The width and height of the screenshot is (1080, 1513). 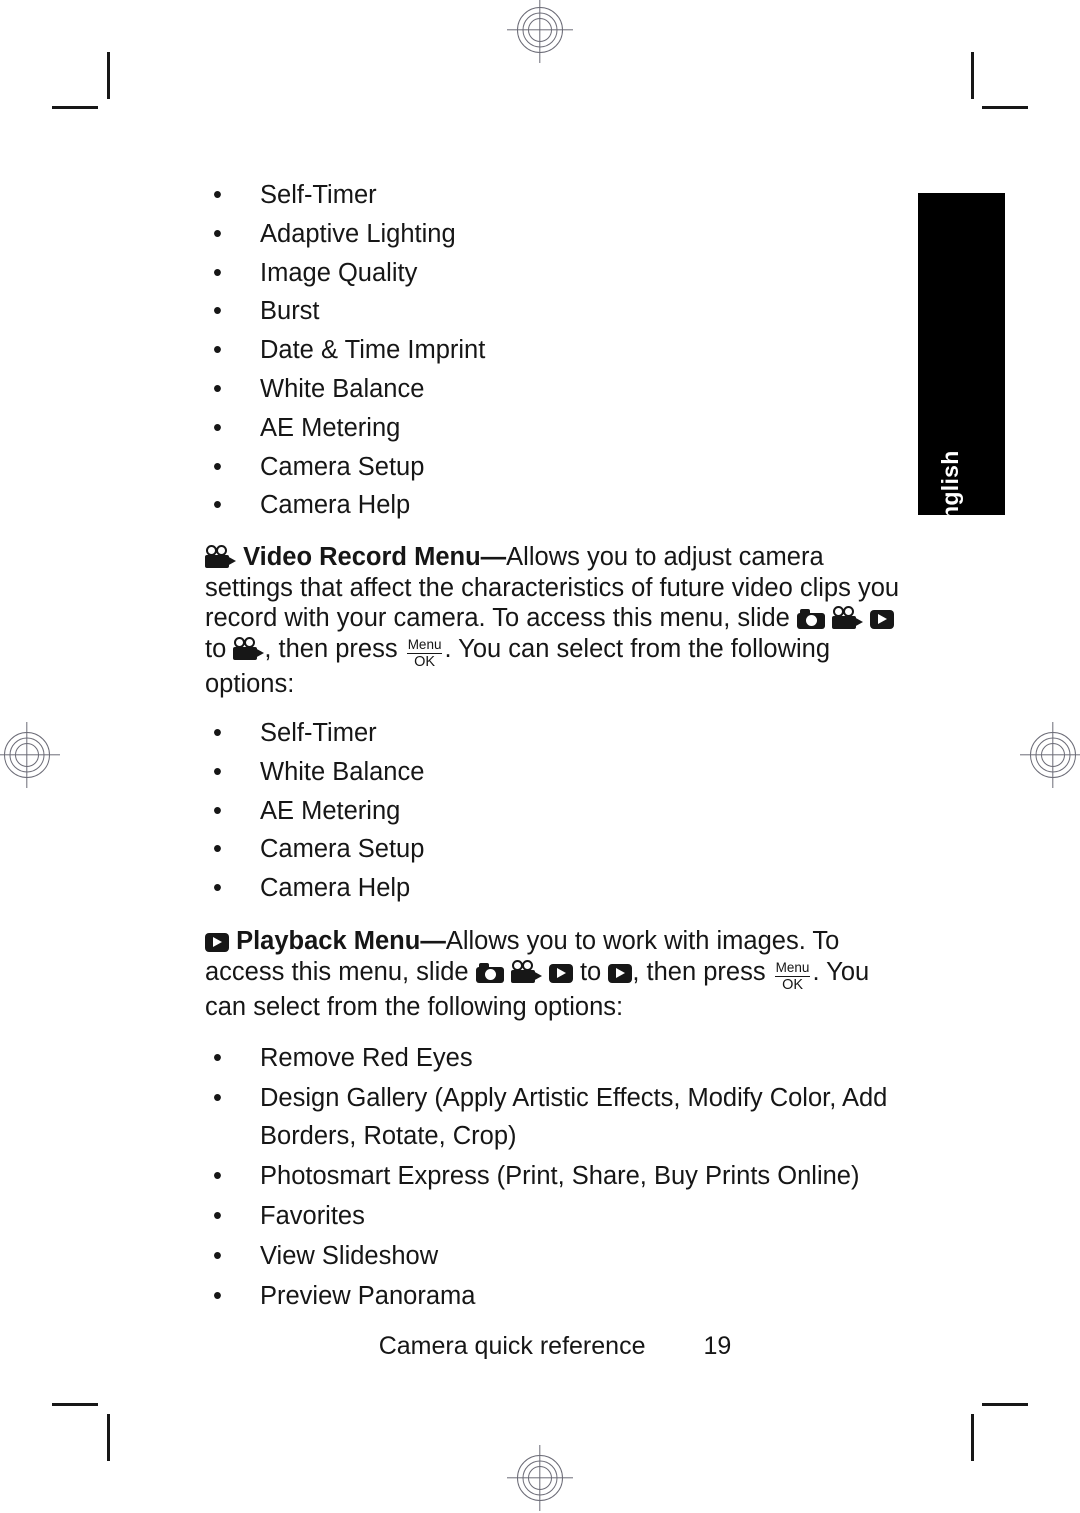 I want to click on list-item-label: Favorites, so click(x=312, y=1215).